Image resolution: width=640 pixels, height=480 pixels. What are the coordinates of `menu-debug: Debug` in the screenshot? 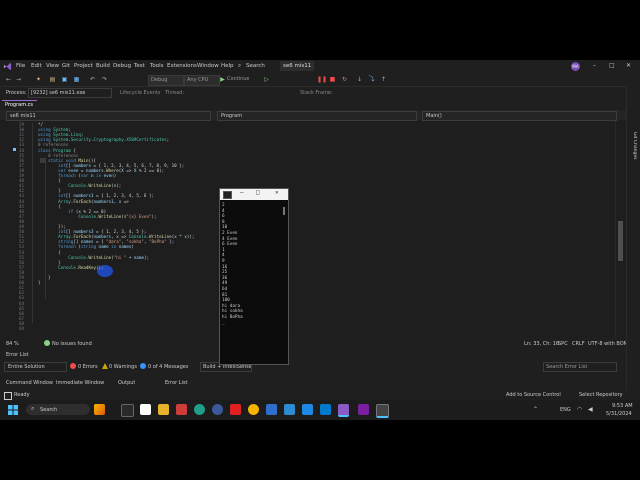 It's located at (122, 66).